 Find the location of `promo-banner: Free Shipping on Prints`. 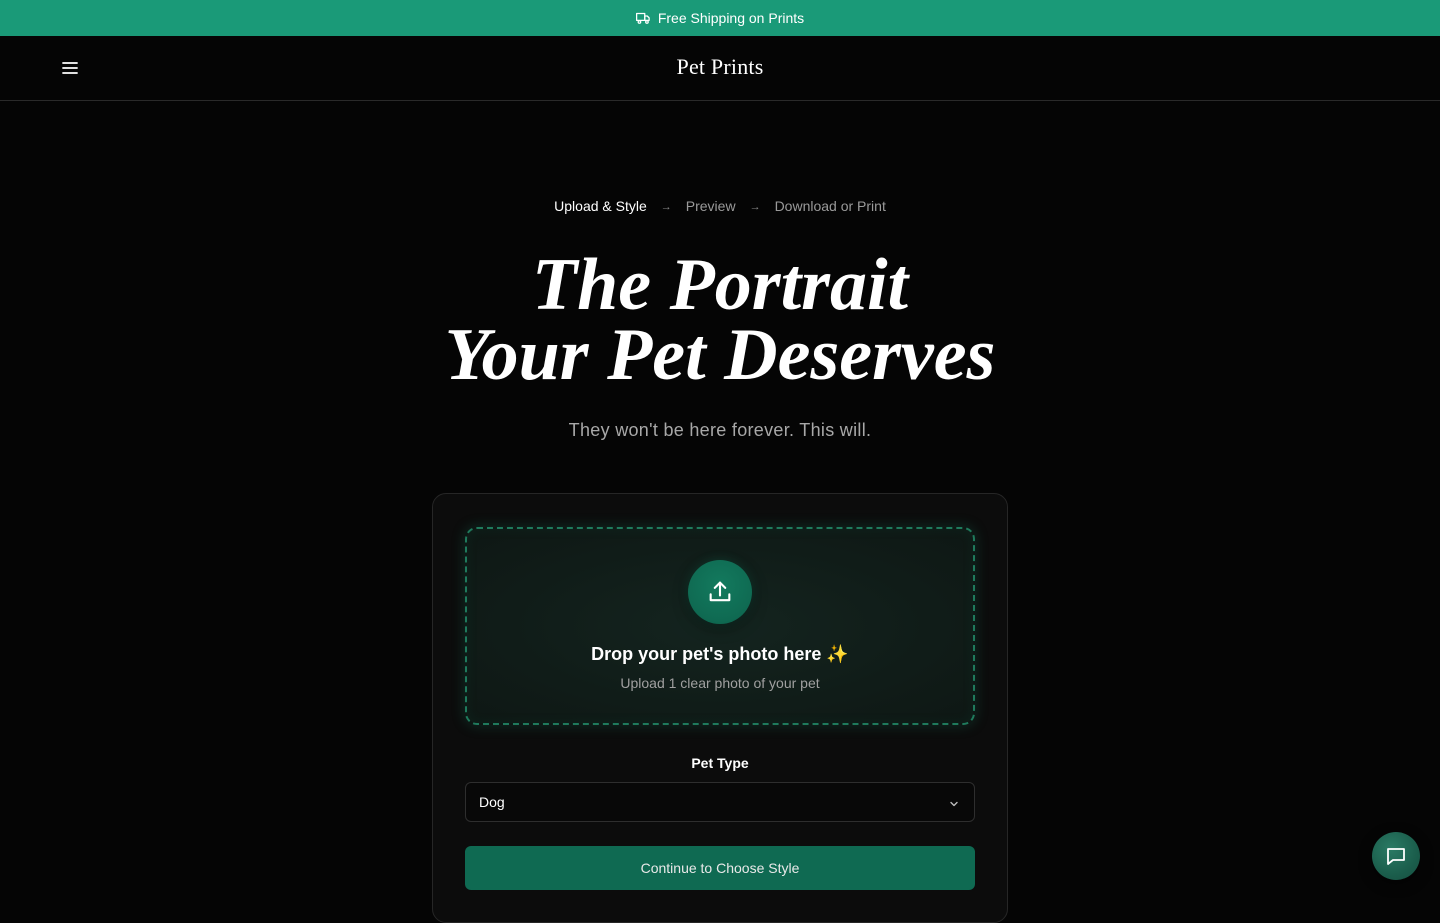

promo-banner: Free Shipping on Prints is located at coordinates (720, 18).